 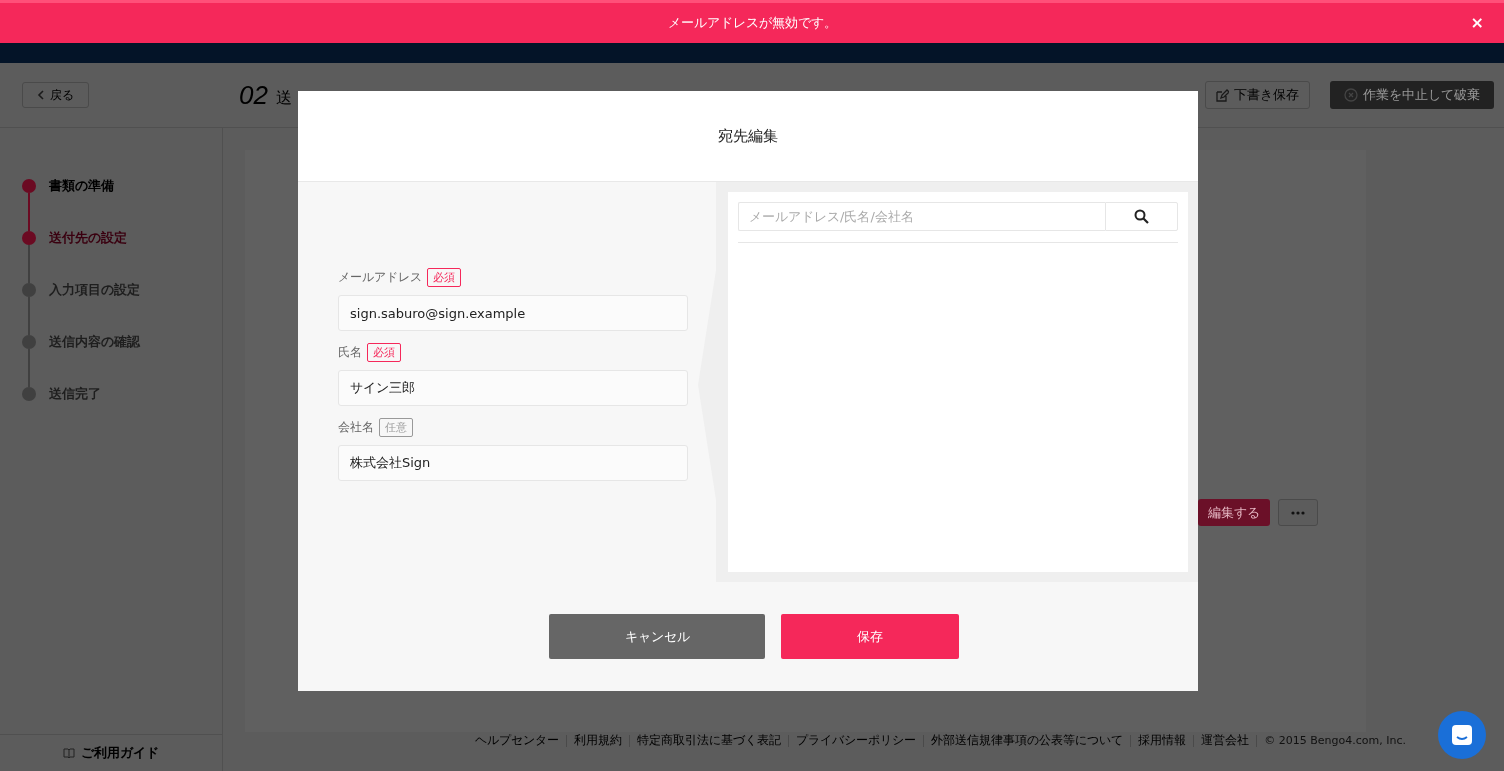 I want to click on field-label: 会社名, so click(x=356, y=427).